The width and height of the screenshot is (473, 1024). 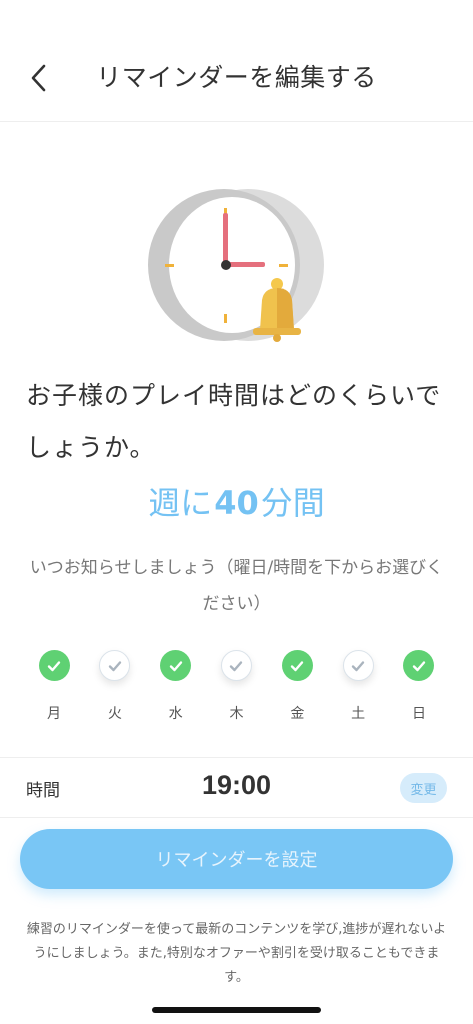 I want to click on day-label: 土, so click(x=358, y=714).